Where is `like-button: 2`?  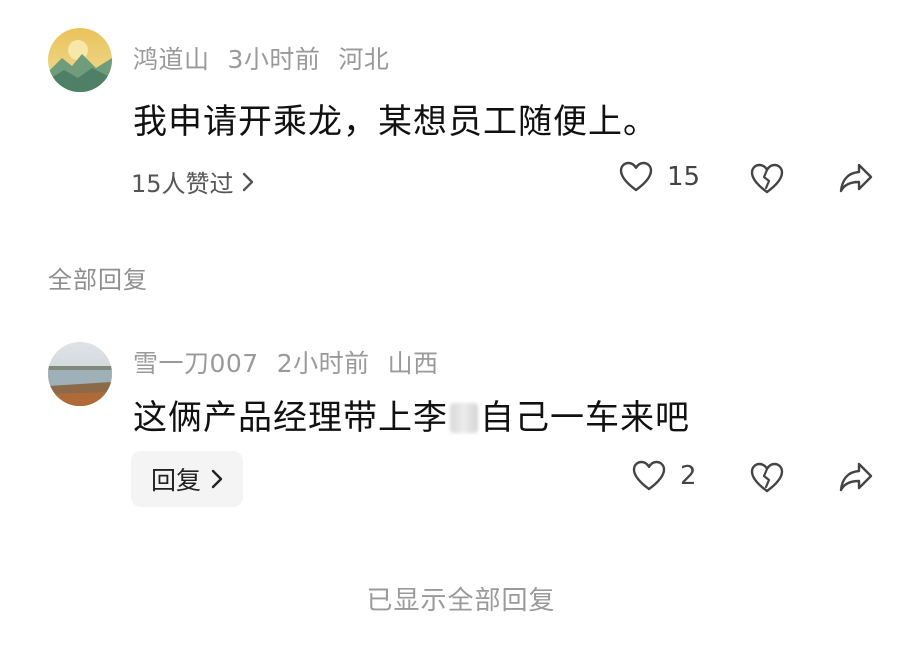 like-button: 2 is located at coordinates (664, 476).